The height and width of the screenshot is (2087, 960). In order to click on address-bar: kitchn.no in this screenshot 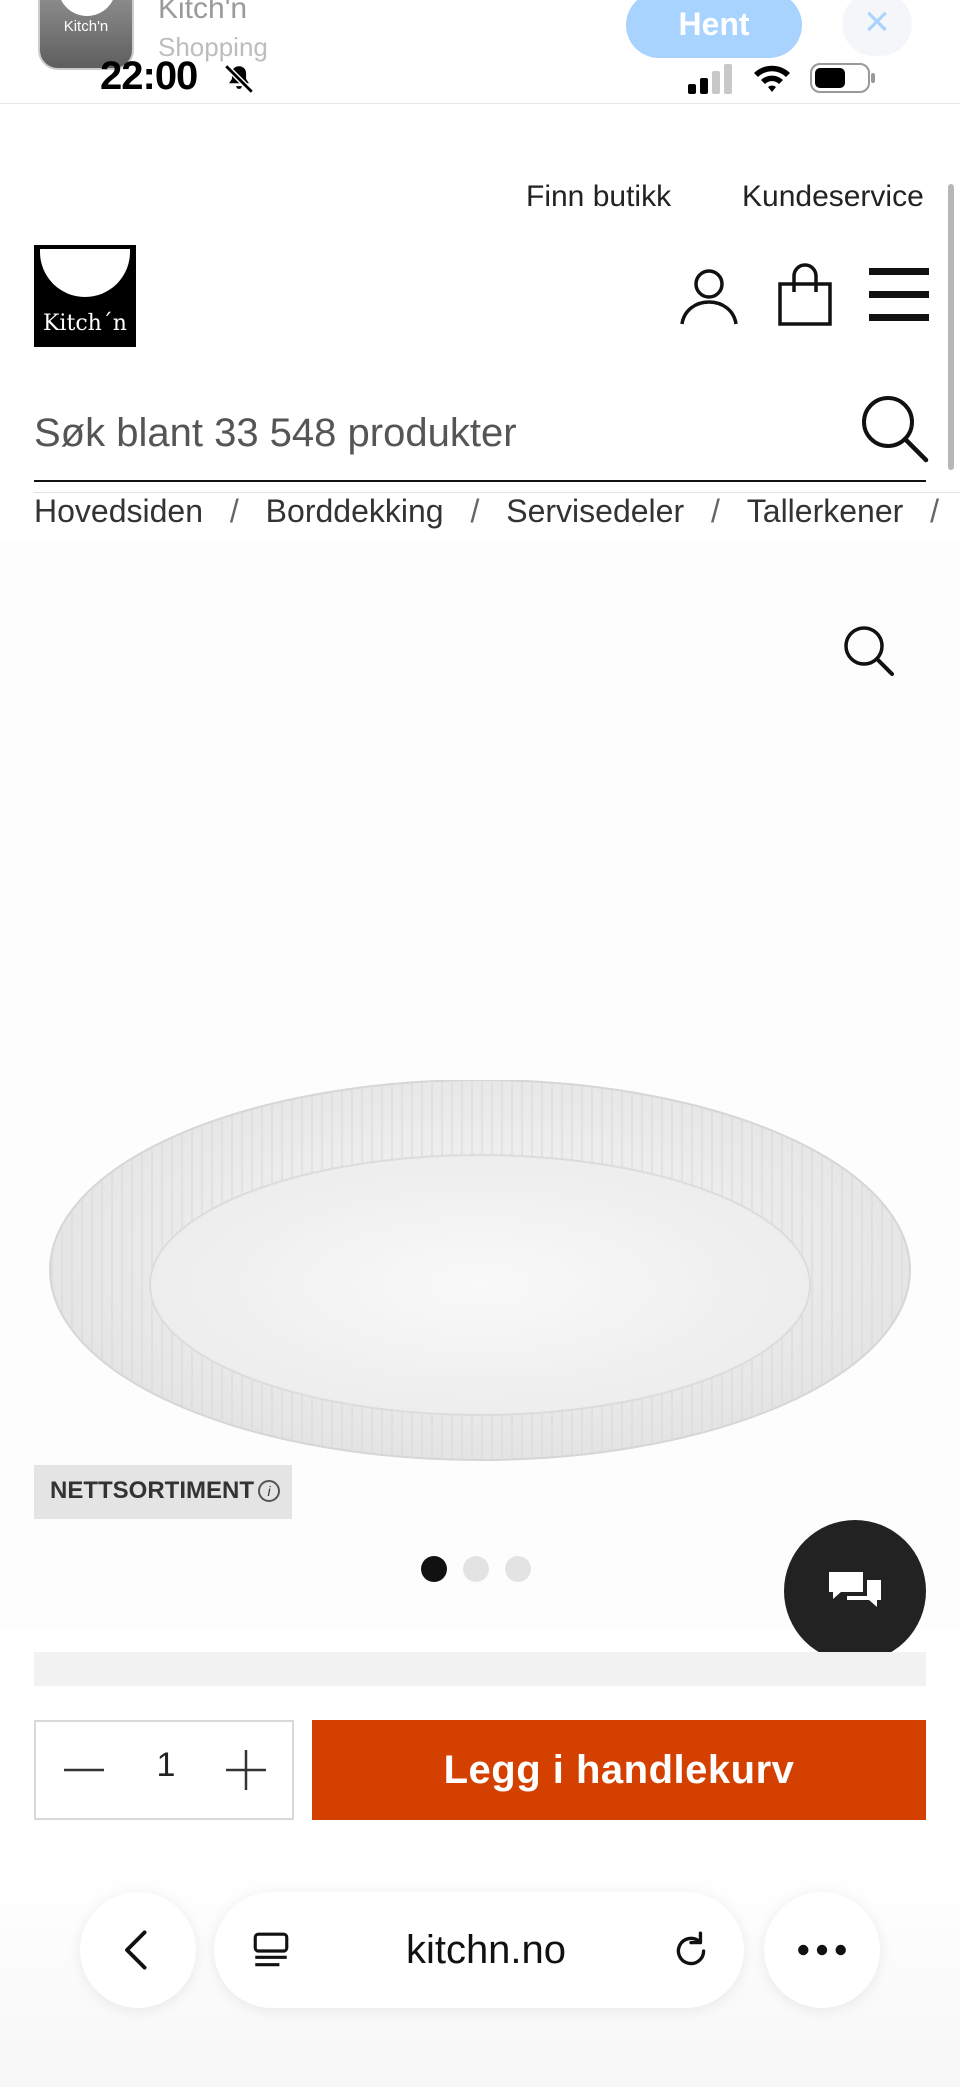, I will do `click(479, 1950)`.